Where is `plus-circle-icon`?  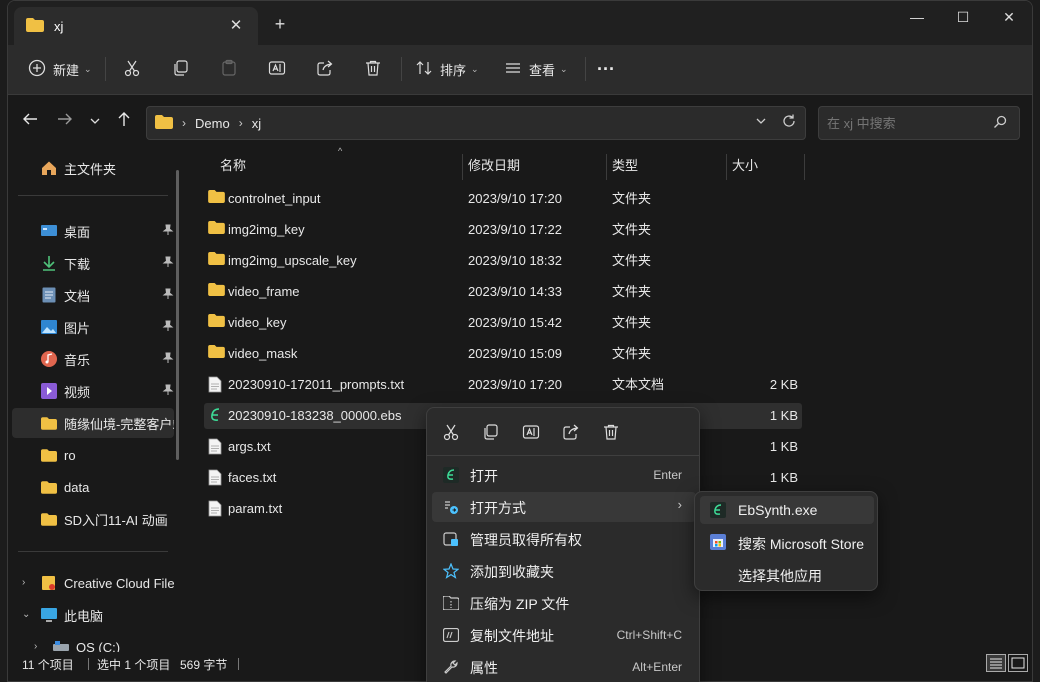
plus-circle-icon is located at coordinates (37, 69).